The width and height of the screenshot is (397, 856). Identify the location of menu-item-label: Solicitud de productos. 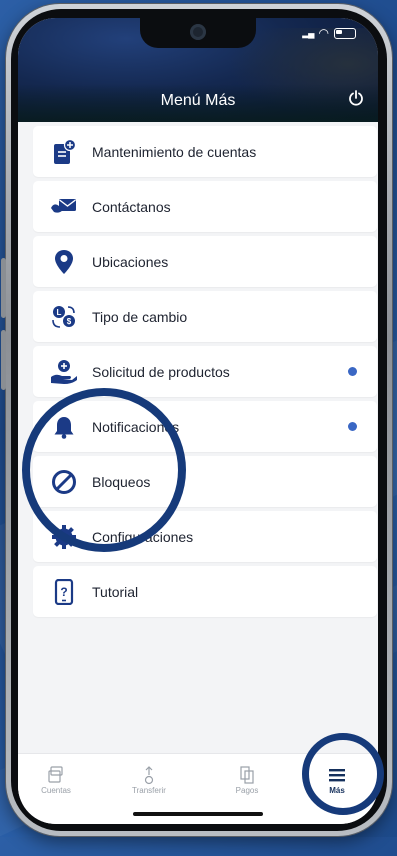
(161, 371).